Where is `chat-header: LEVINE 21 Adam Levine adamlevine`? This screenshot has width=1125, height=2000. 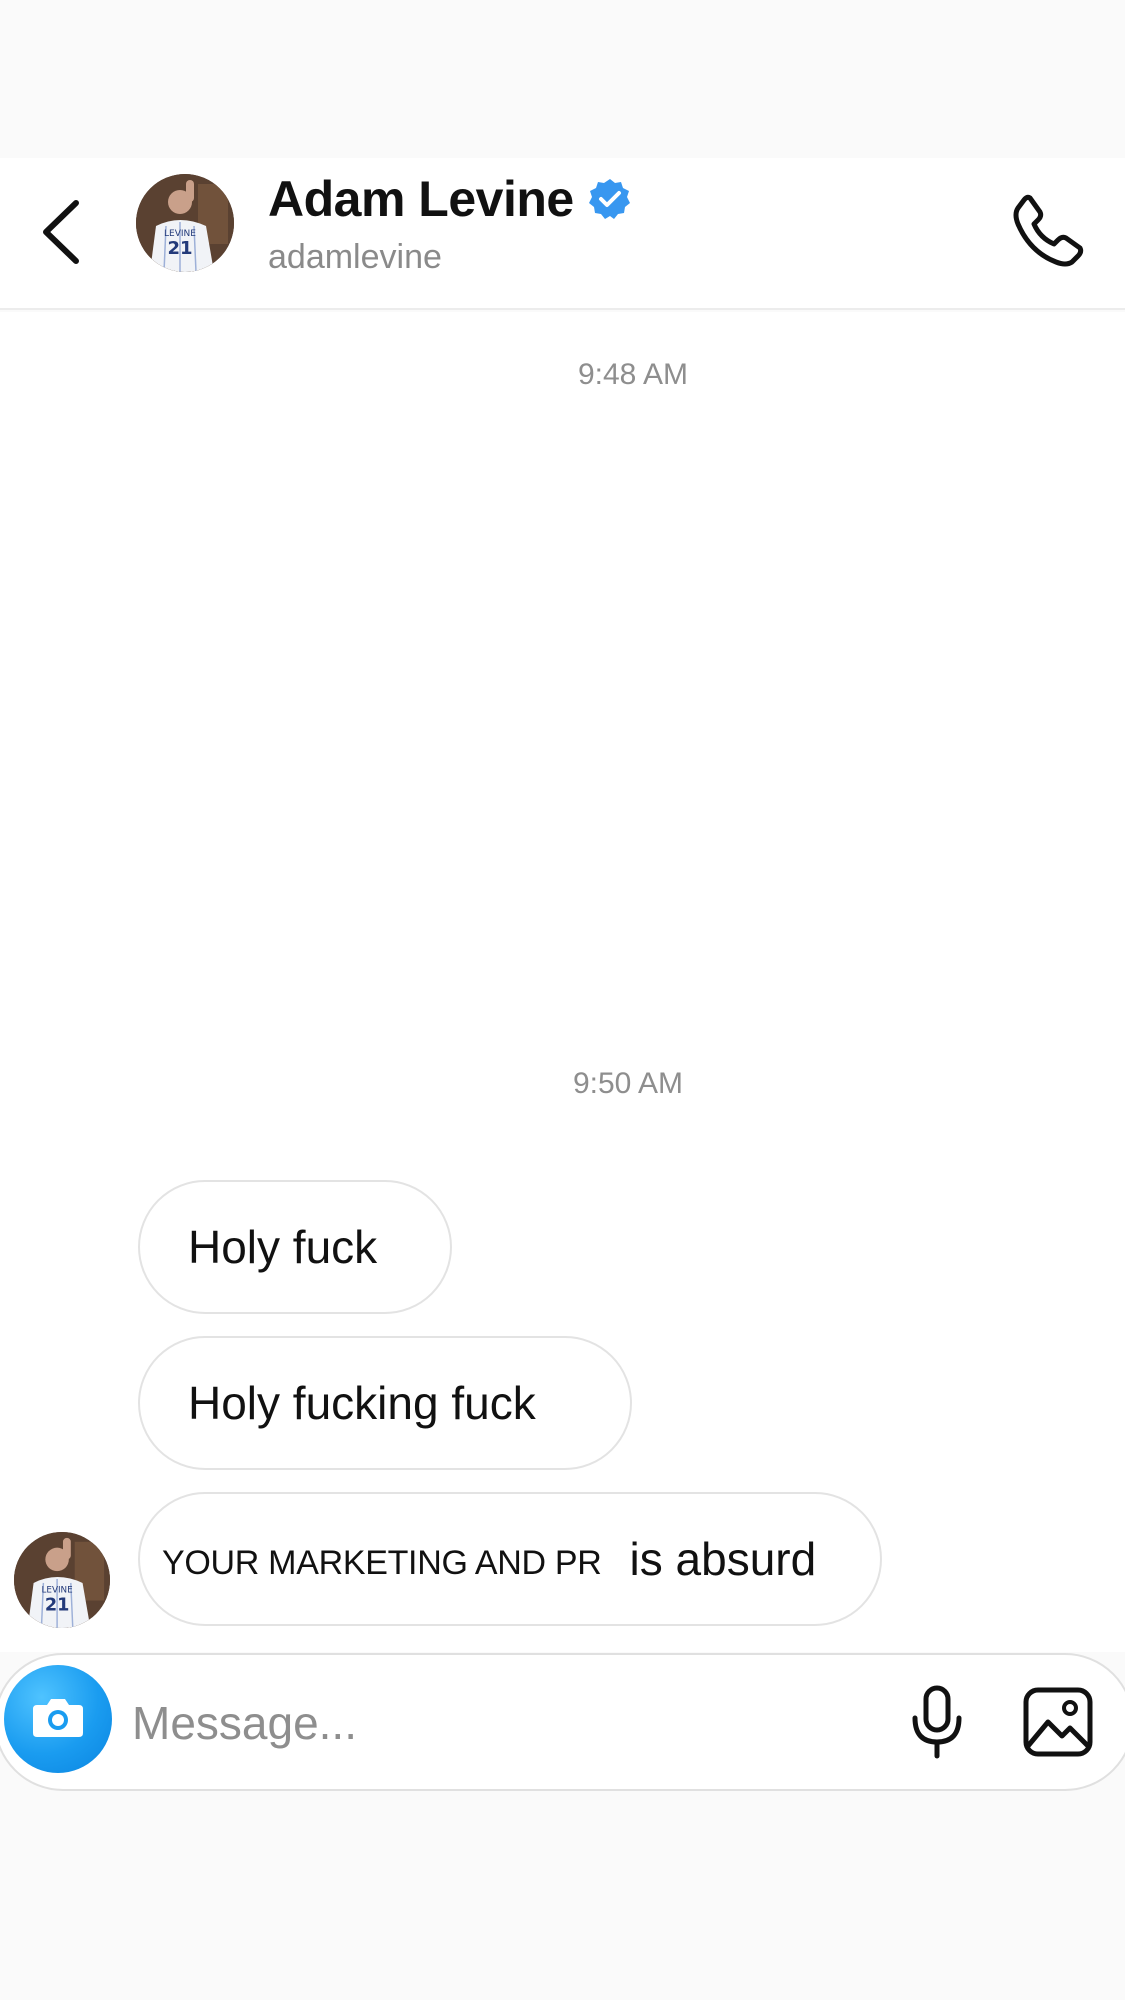
chat-header: LEVINE 21 Adam Levine adamlevine is located at coordinates (562, 234).